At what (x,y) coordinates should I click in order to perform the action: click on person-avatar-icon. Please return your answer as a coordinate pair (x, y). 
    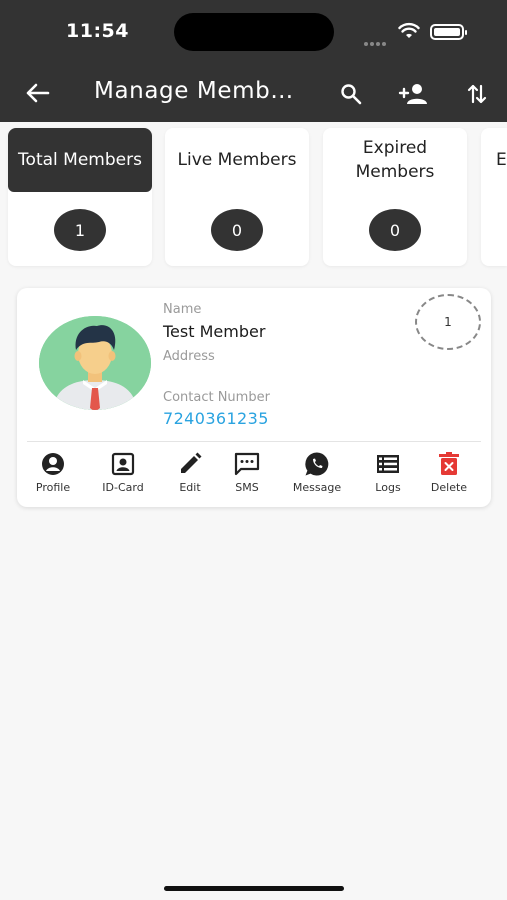
    Looking at the image, I should click on (95, 363).